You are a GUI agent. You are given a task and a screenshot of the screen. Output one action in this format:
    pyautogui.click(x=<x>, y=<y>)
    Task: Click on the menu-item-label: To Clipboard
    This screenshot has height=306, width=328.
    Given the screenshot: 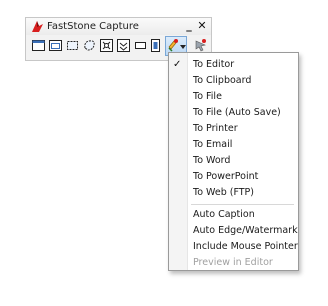 What is the action you would take?
    pyautogui.click(x=222, y=80)
    